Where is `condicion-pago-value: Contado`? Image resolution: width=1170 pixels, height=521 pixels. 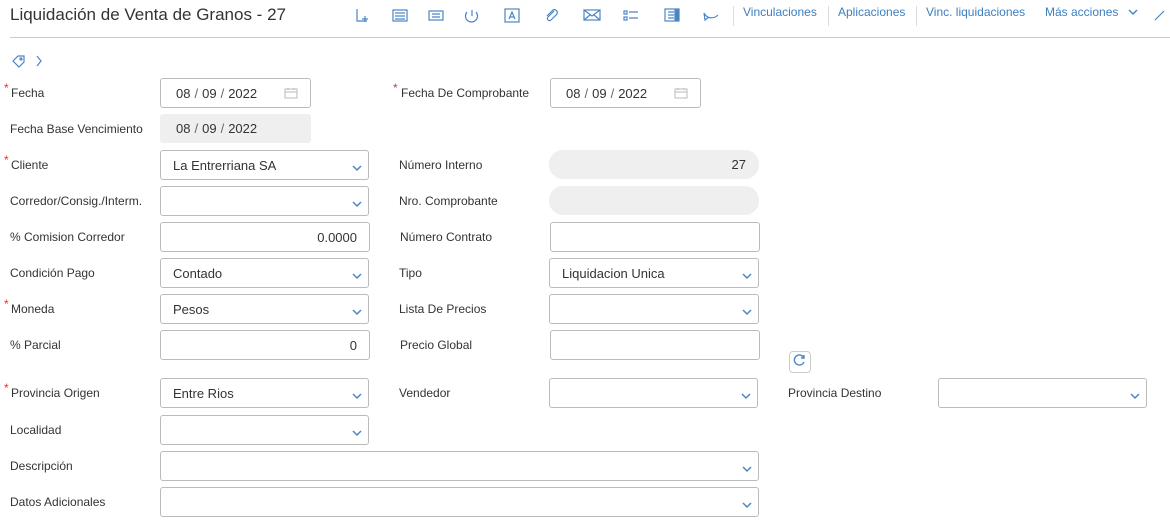 condicion-pago-value: Contado is located at coordinates (198, 273).